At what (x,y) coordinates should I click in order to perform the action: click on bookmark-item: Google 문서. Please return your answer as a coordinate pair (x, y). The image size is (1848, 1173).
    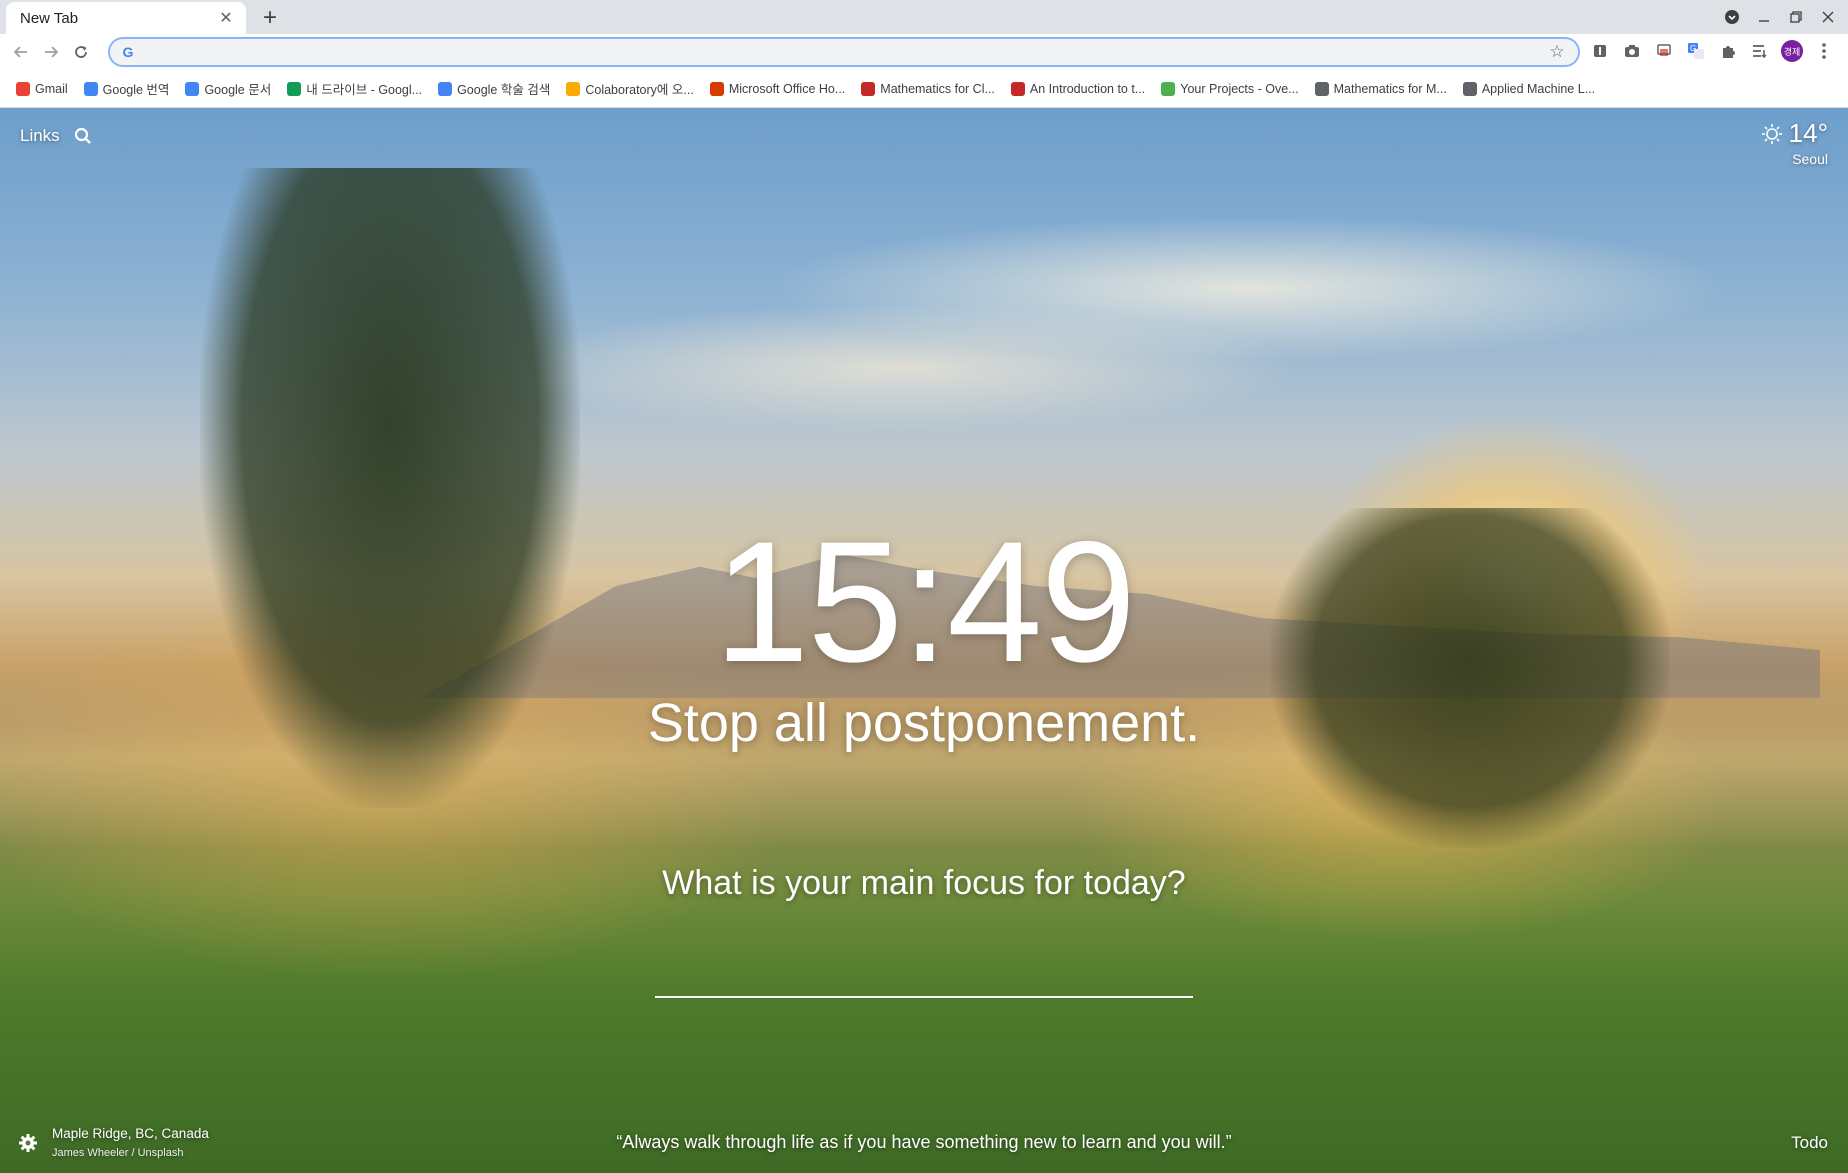
    Looking at the image, I should click on (228, 89).